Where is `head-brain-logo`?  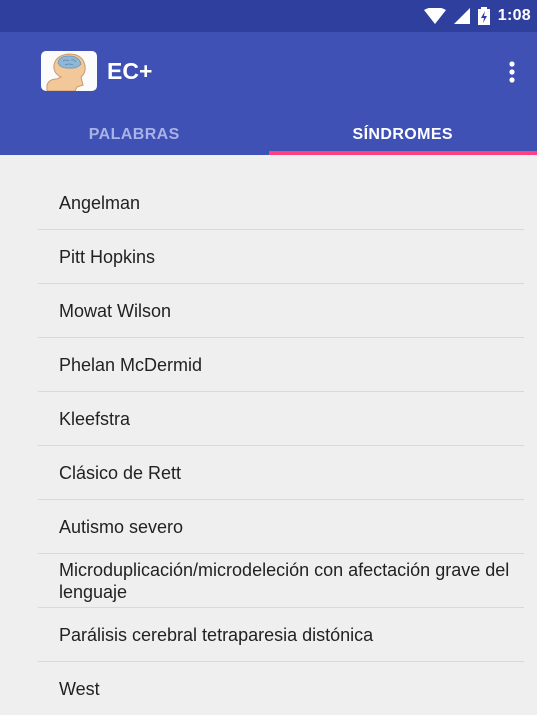
head-brain-logo is located at coordinates (69, 71).